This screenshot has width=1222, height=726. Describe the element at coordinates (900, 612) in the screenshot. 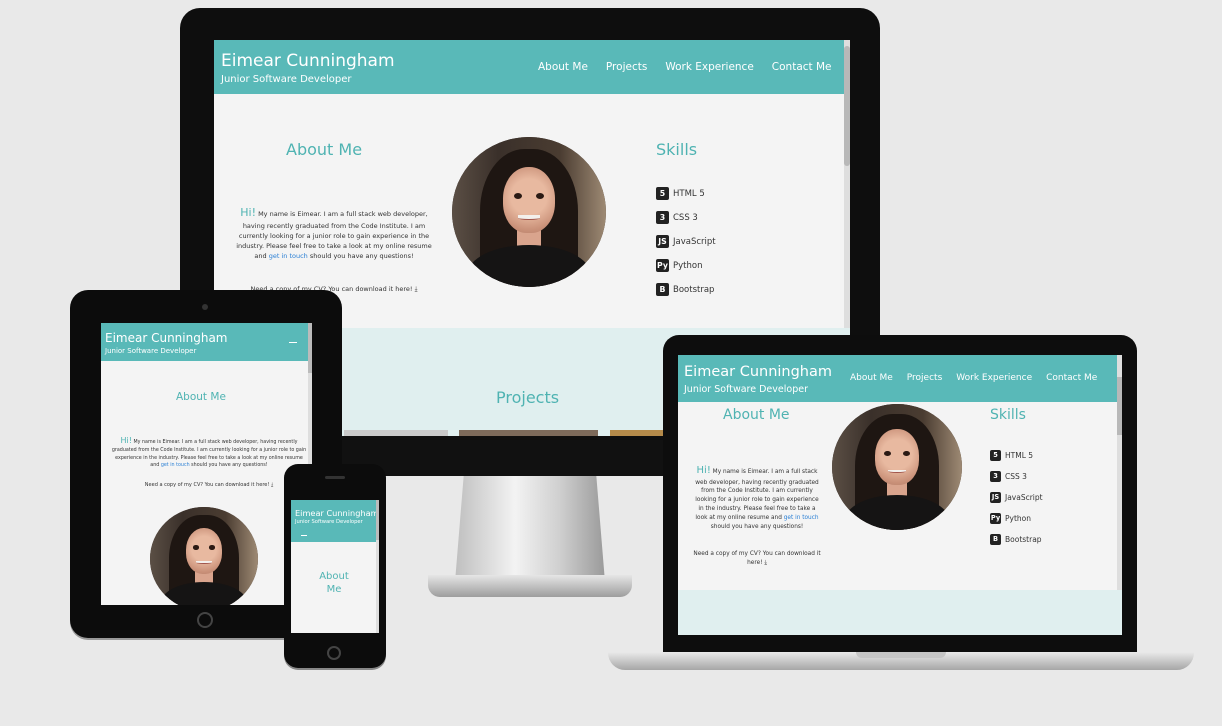

I see `laptop-projects-section` at that location.